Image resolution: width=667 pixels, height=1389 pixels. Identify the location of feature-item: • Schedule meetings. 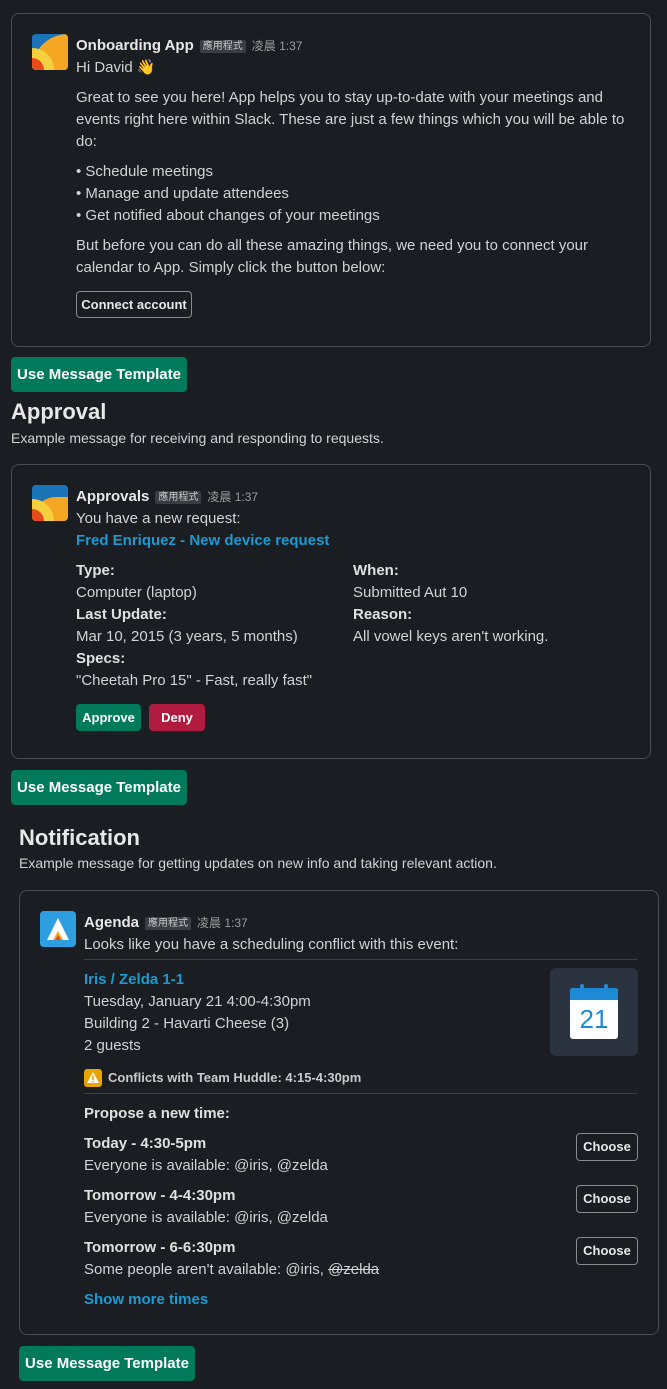
(144, 171).